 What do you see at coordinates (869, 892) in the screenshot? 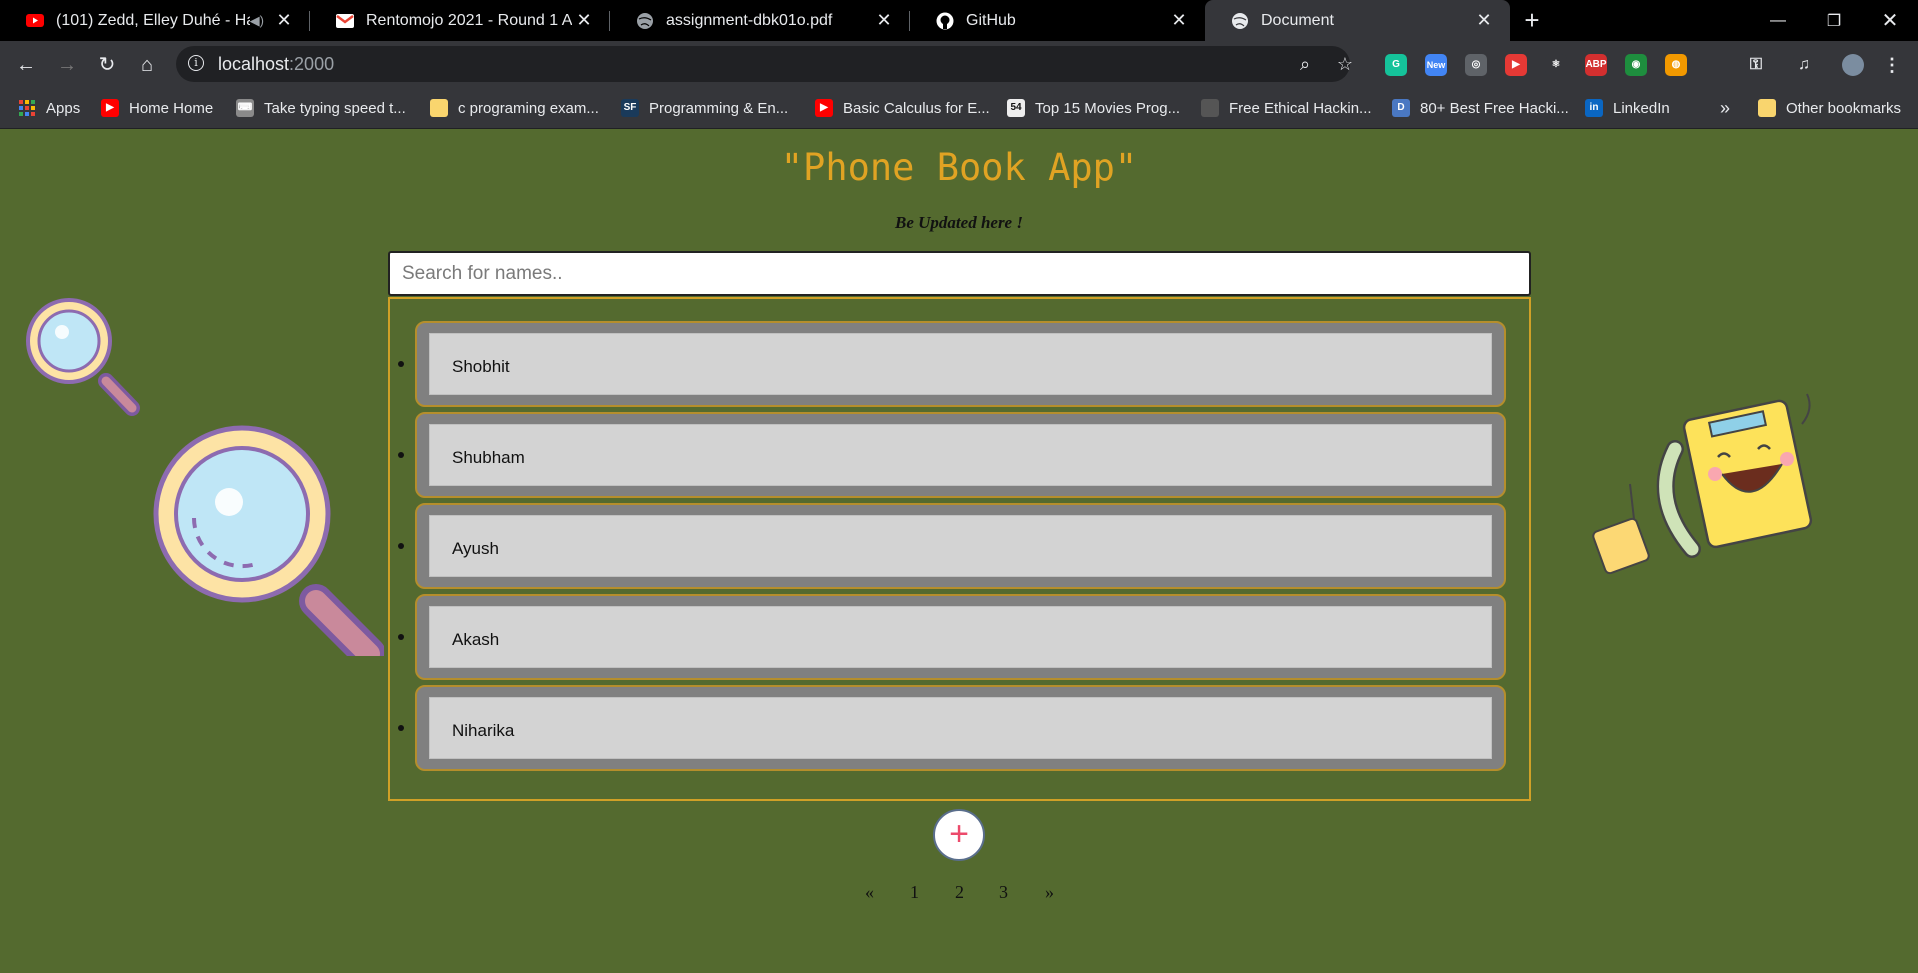
I see `pagination-prev: «` at bounding box center [869, 892].